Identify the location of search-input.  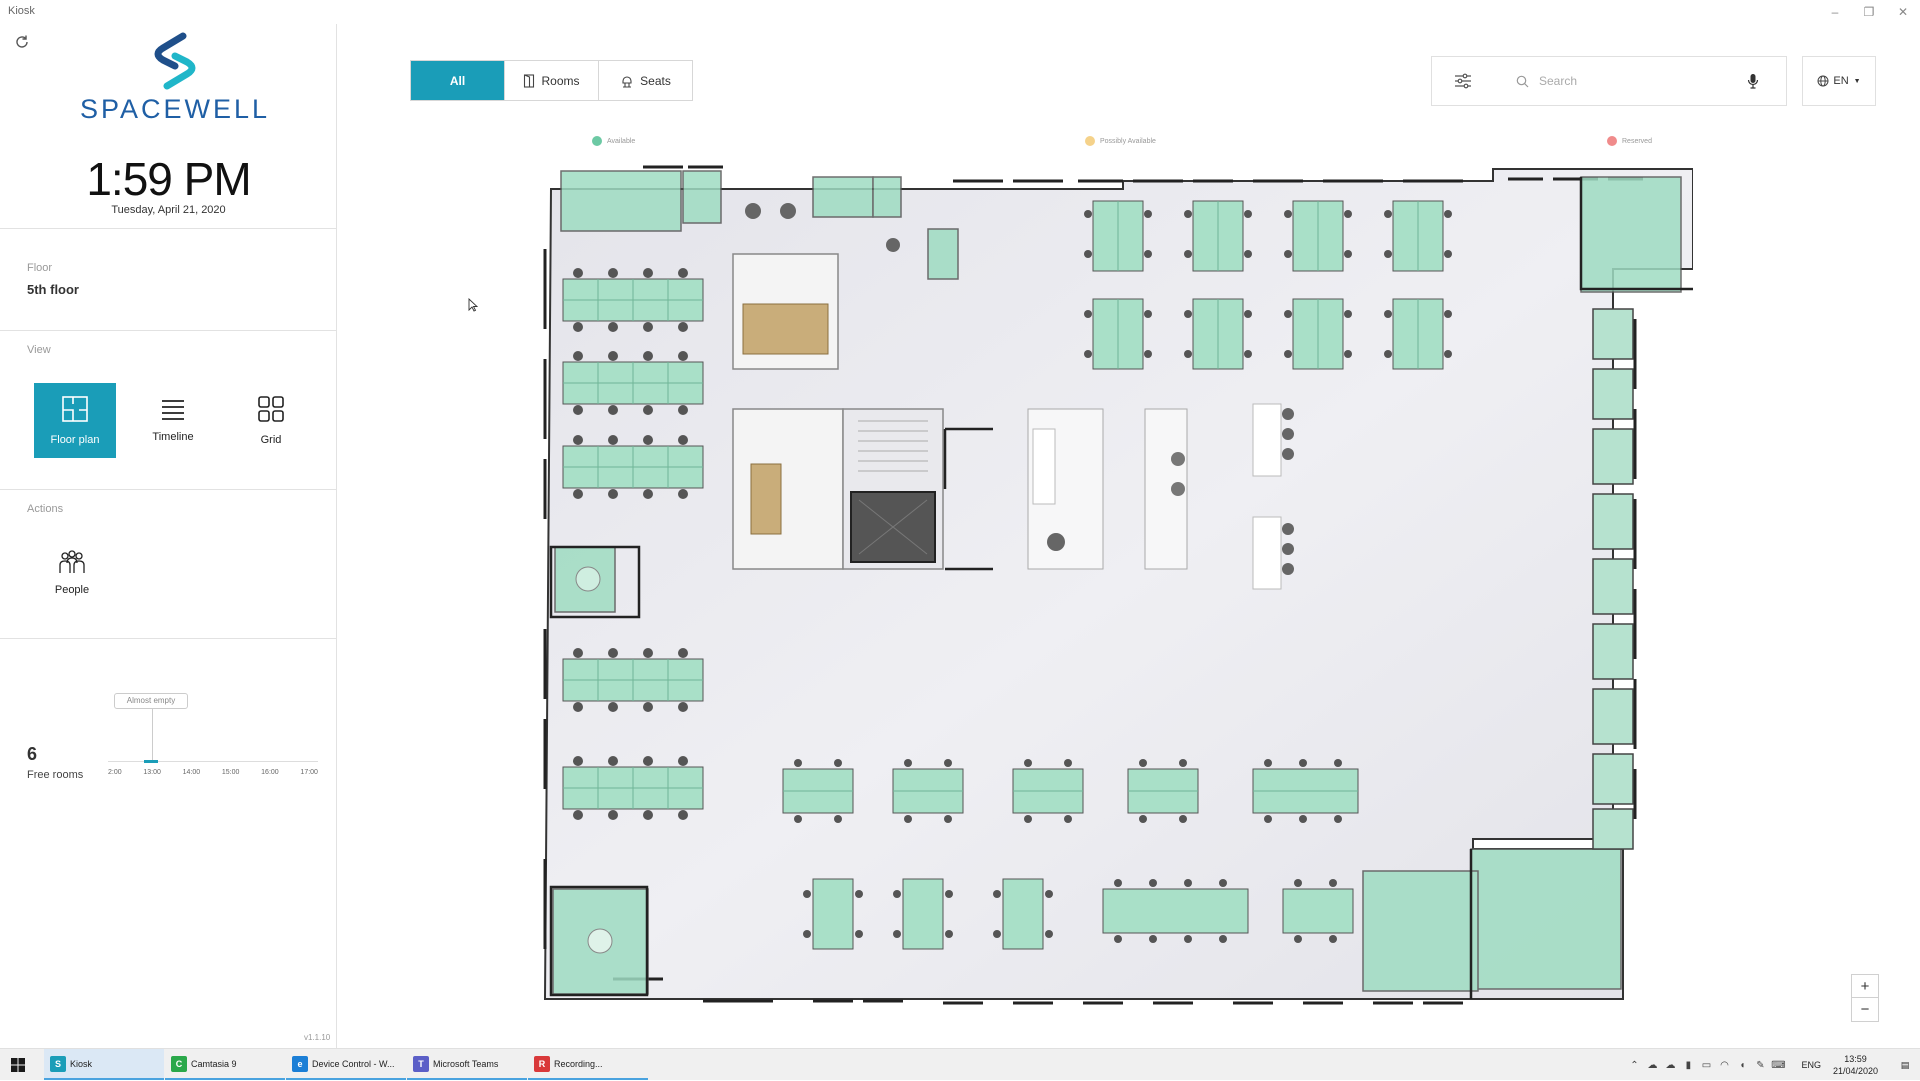
(1634, 81).